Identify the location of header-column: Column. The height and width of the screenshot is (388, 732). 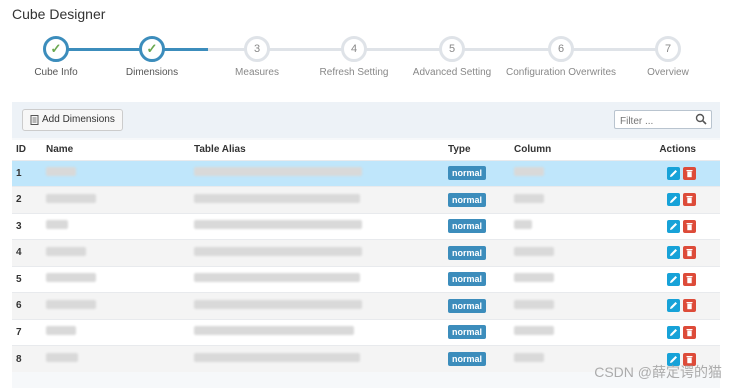
(580, 150).